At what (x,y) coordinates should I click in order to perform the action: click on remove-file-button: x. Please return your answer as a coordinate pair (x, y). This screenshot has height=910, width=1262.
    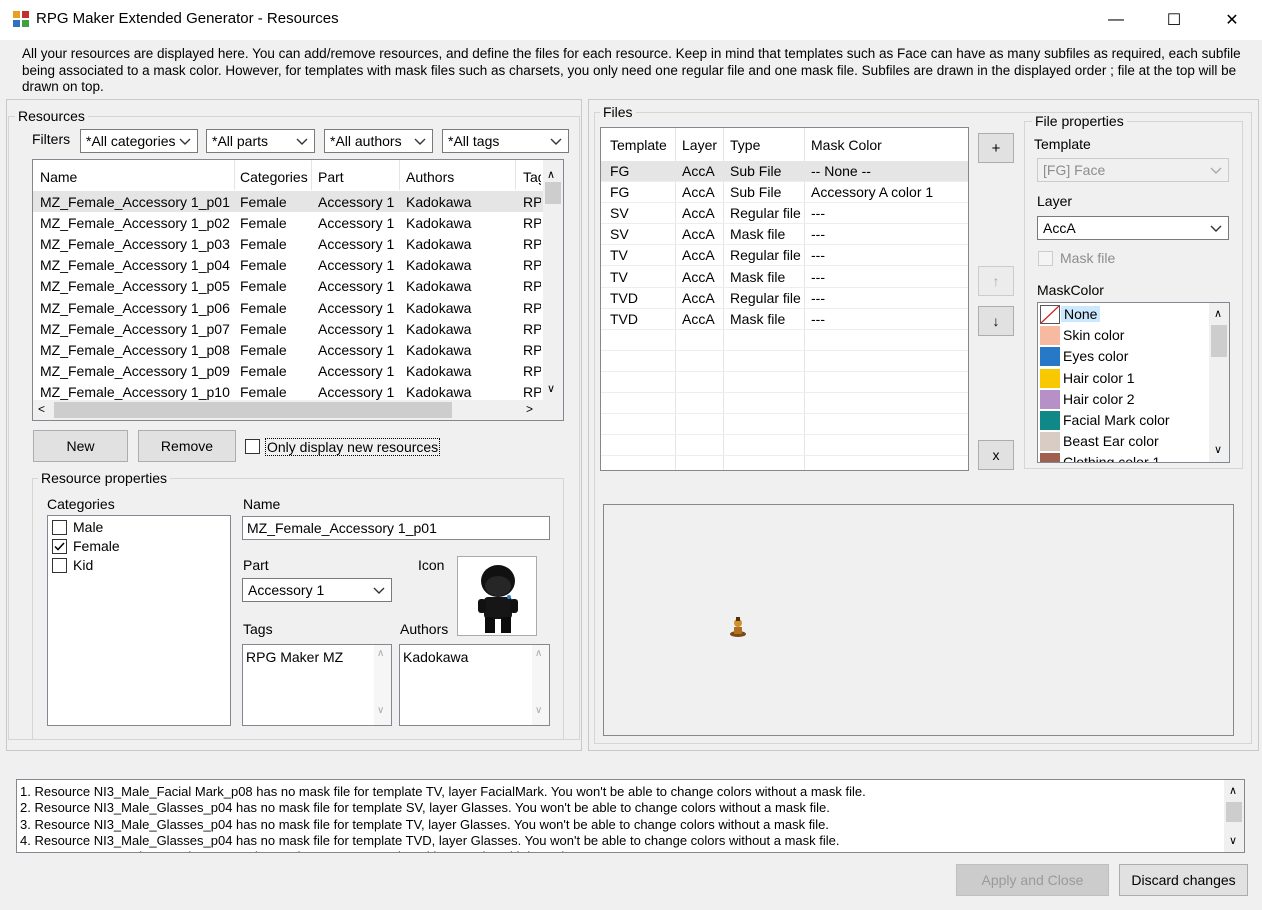
    Looking at the image, I should click on (996, 455).